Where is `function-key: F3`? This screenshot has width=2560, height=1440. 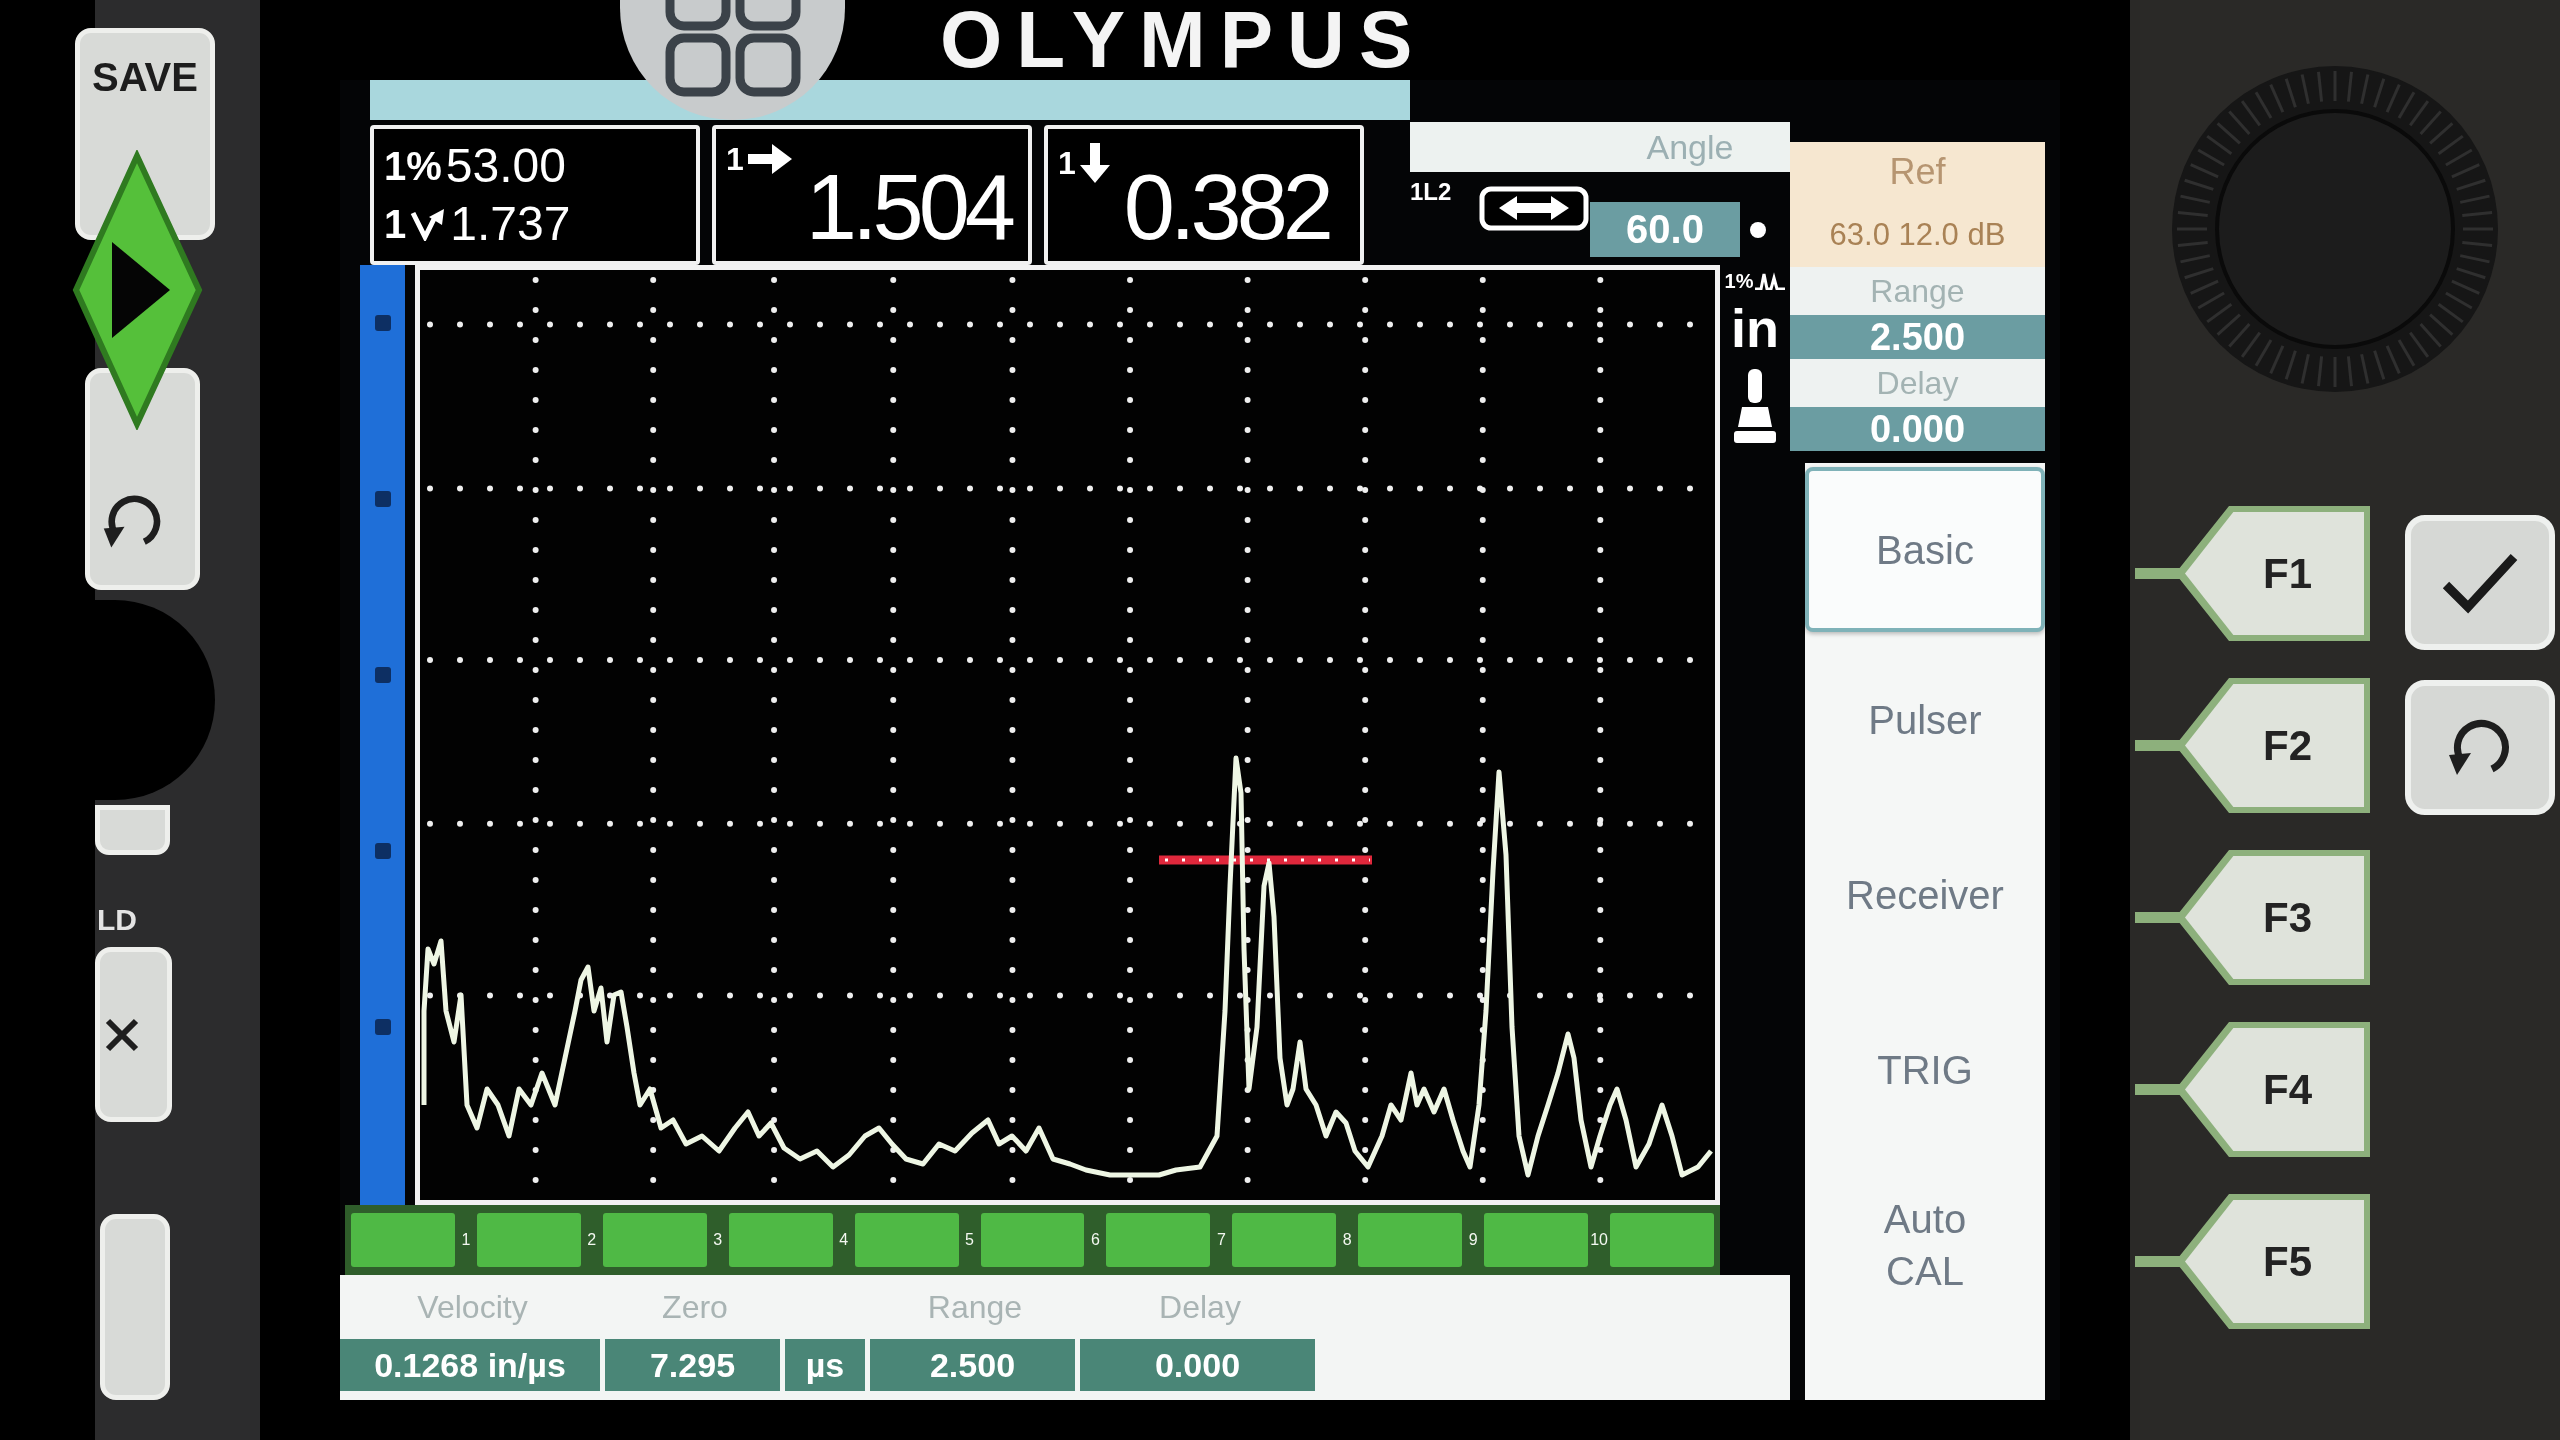 function-key: F3 is located at coordinates (2252, 917).